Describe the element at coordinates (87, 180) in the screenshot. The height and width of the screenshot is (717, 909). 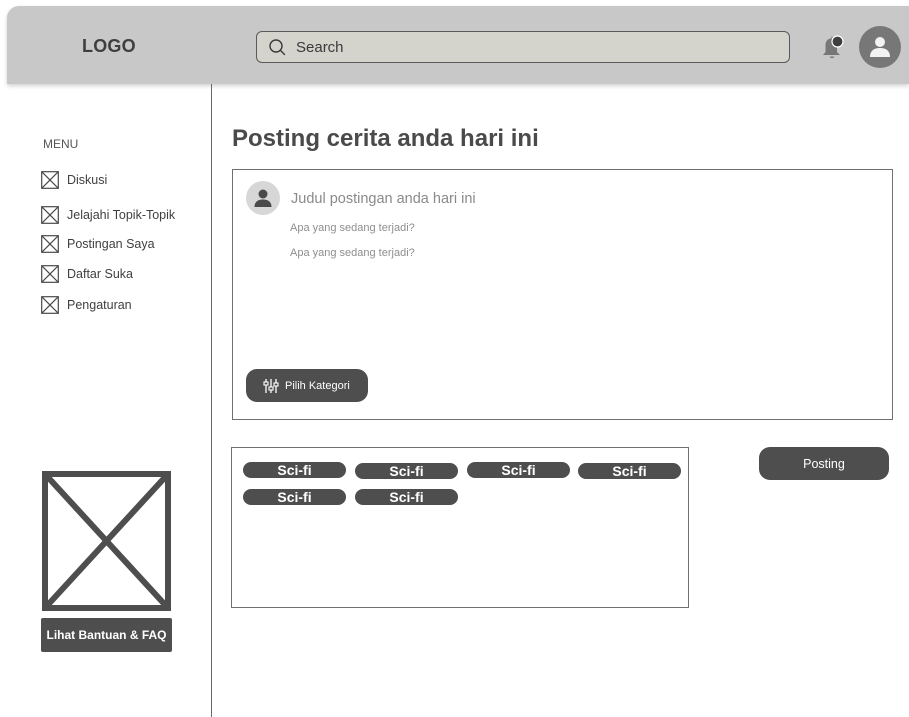
I see `sidebar-item-label: Diskusi` at that location.